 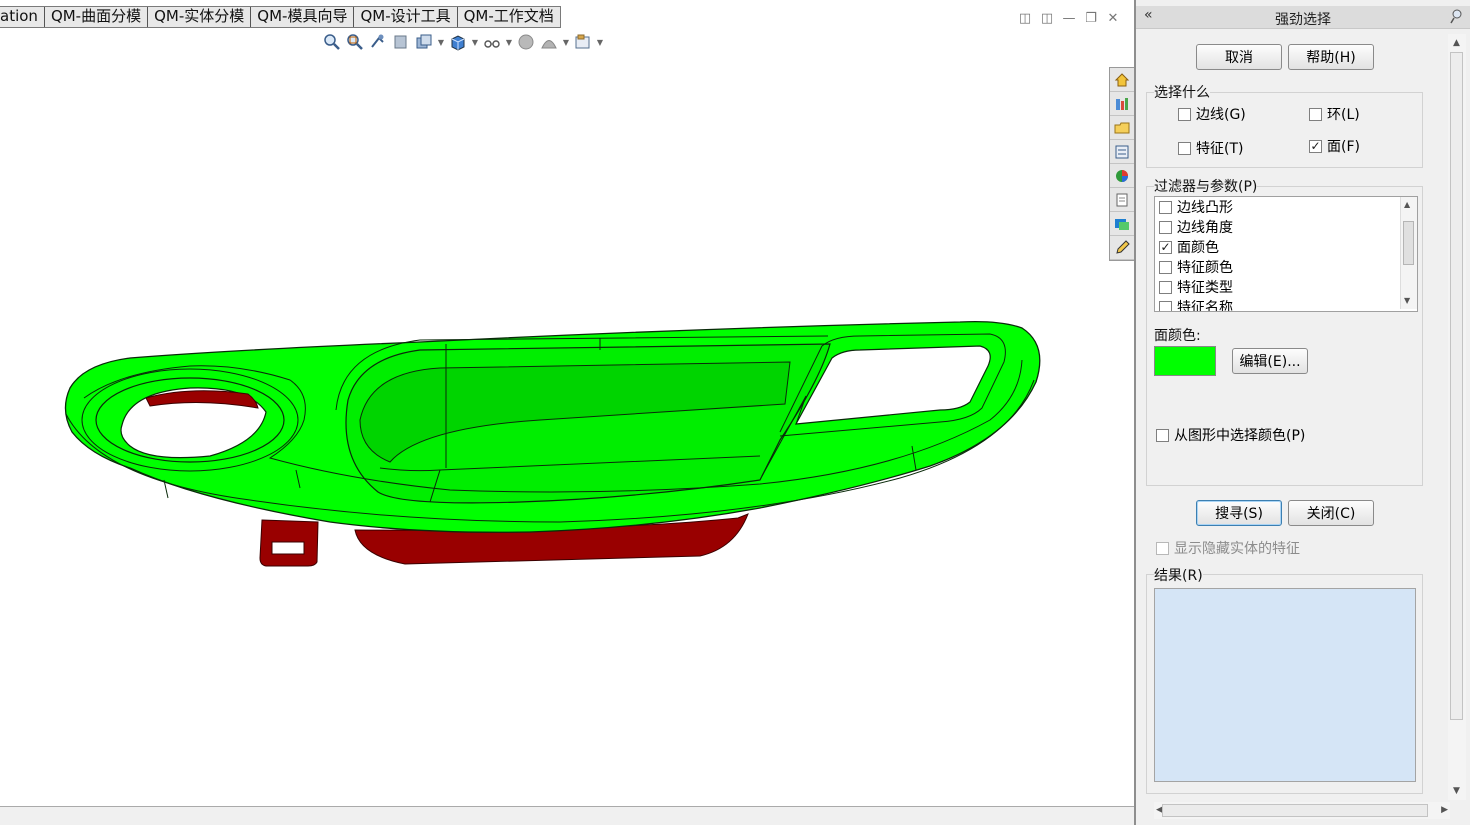 I want to click on loops-label: 环(L), so click(x=1343, y=115).